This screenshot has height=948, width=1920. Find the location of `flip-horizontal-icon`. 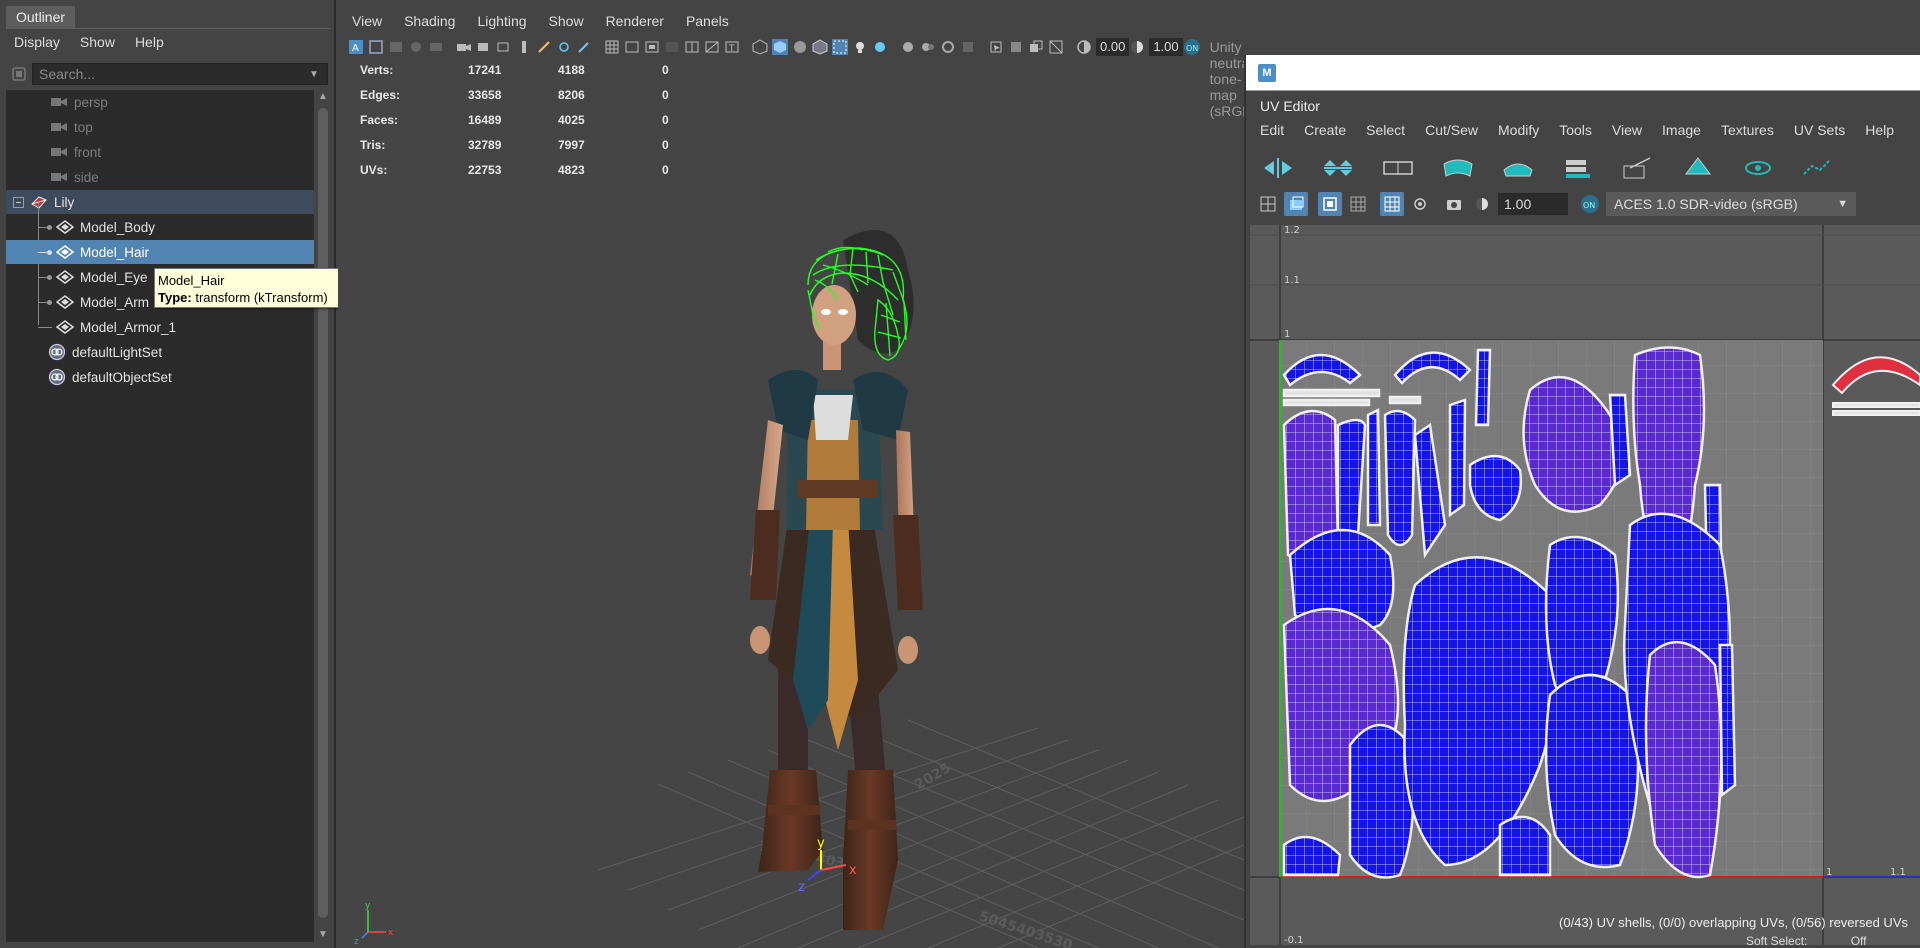

flip-horizontal-icon is located at coordinates (1278, 168).